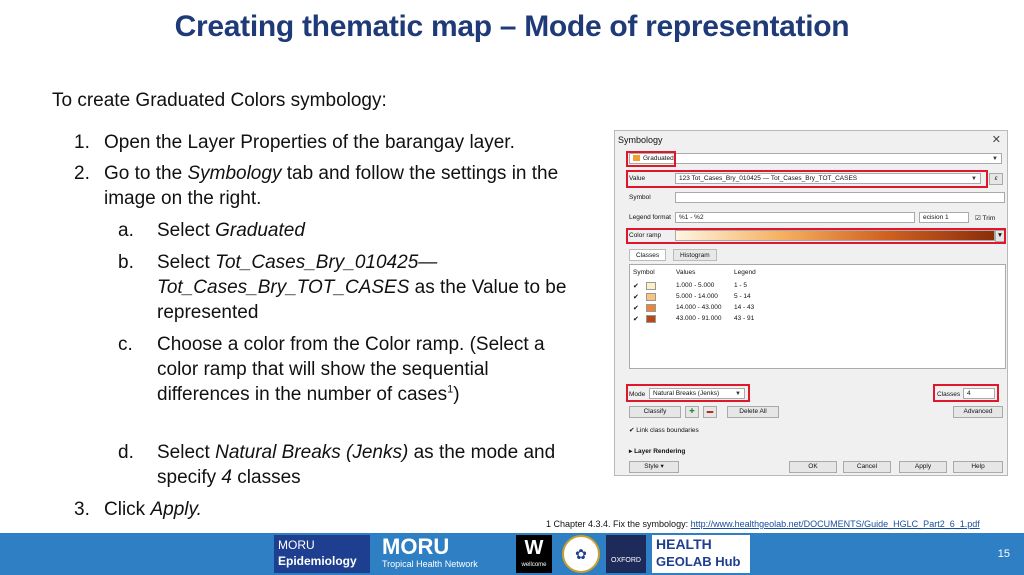 The height and width of the screenshot is (575, 1024). What do you see at coordinates (996, 179) in the screenshot?
I see `expression-button: ε` at bounding box center [996, 179].